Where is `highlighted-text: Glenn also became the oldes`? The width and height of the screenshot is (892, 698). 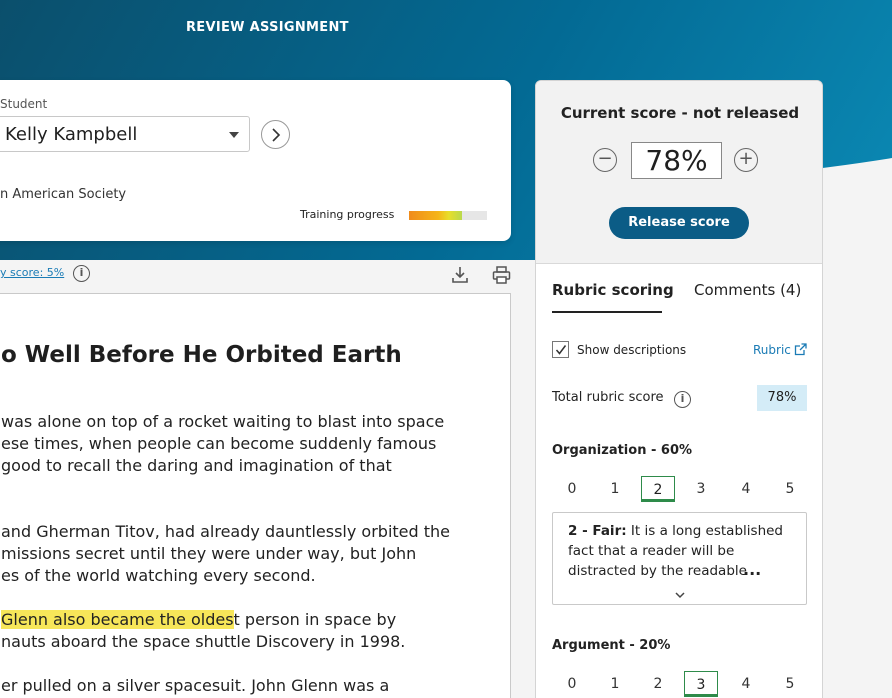
highlighted-text: Glenn also became the oldes is located at coordinates (117, 619).